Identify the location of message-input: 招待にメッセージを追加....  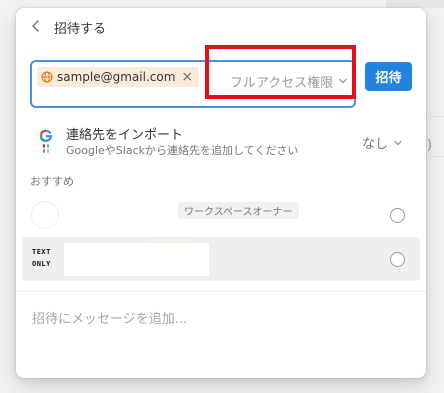
(109, 317).